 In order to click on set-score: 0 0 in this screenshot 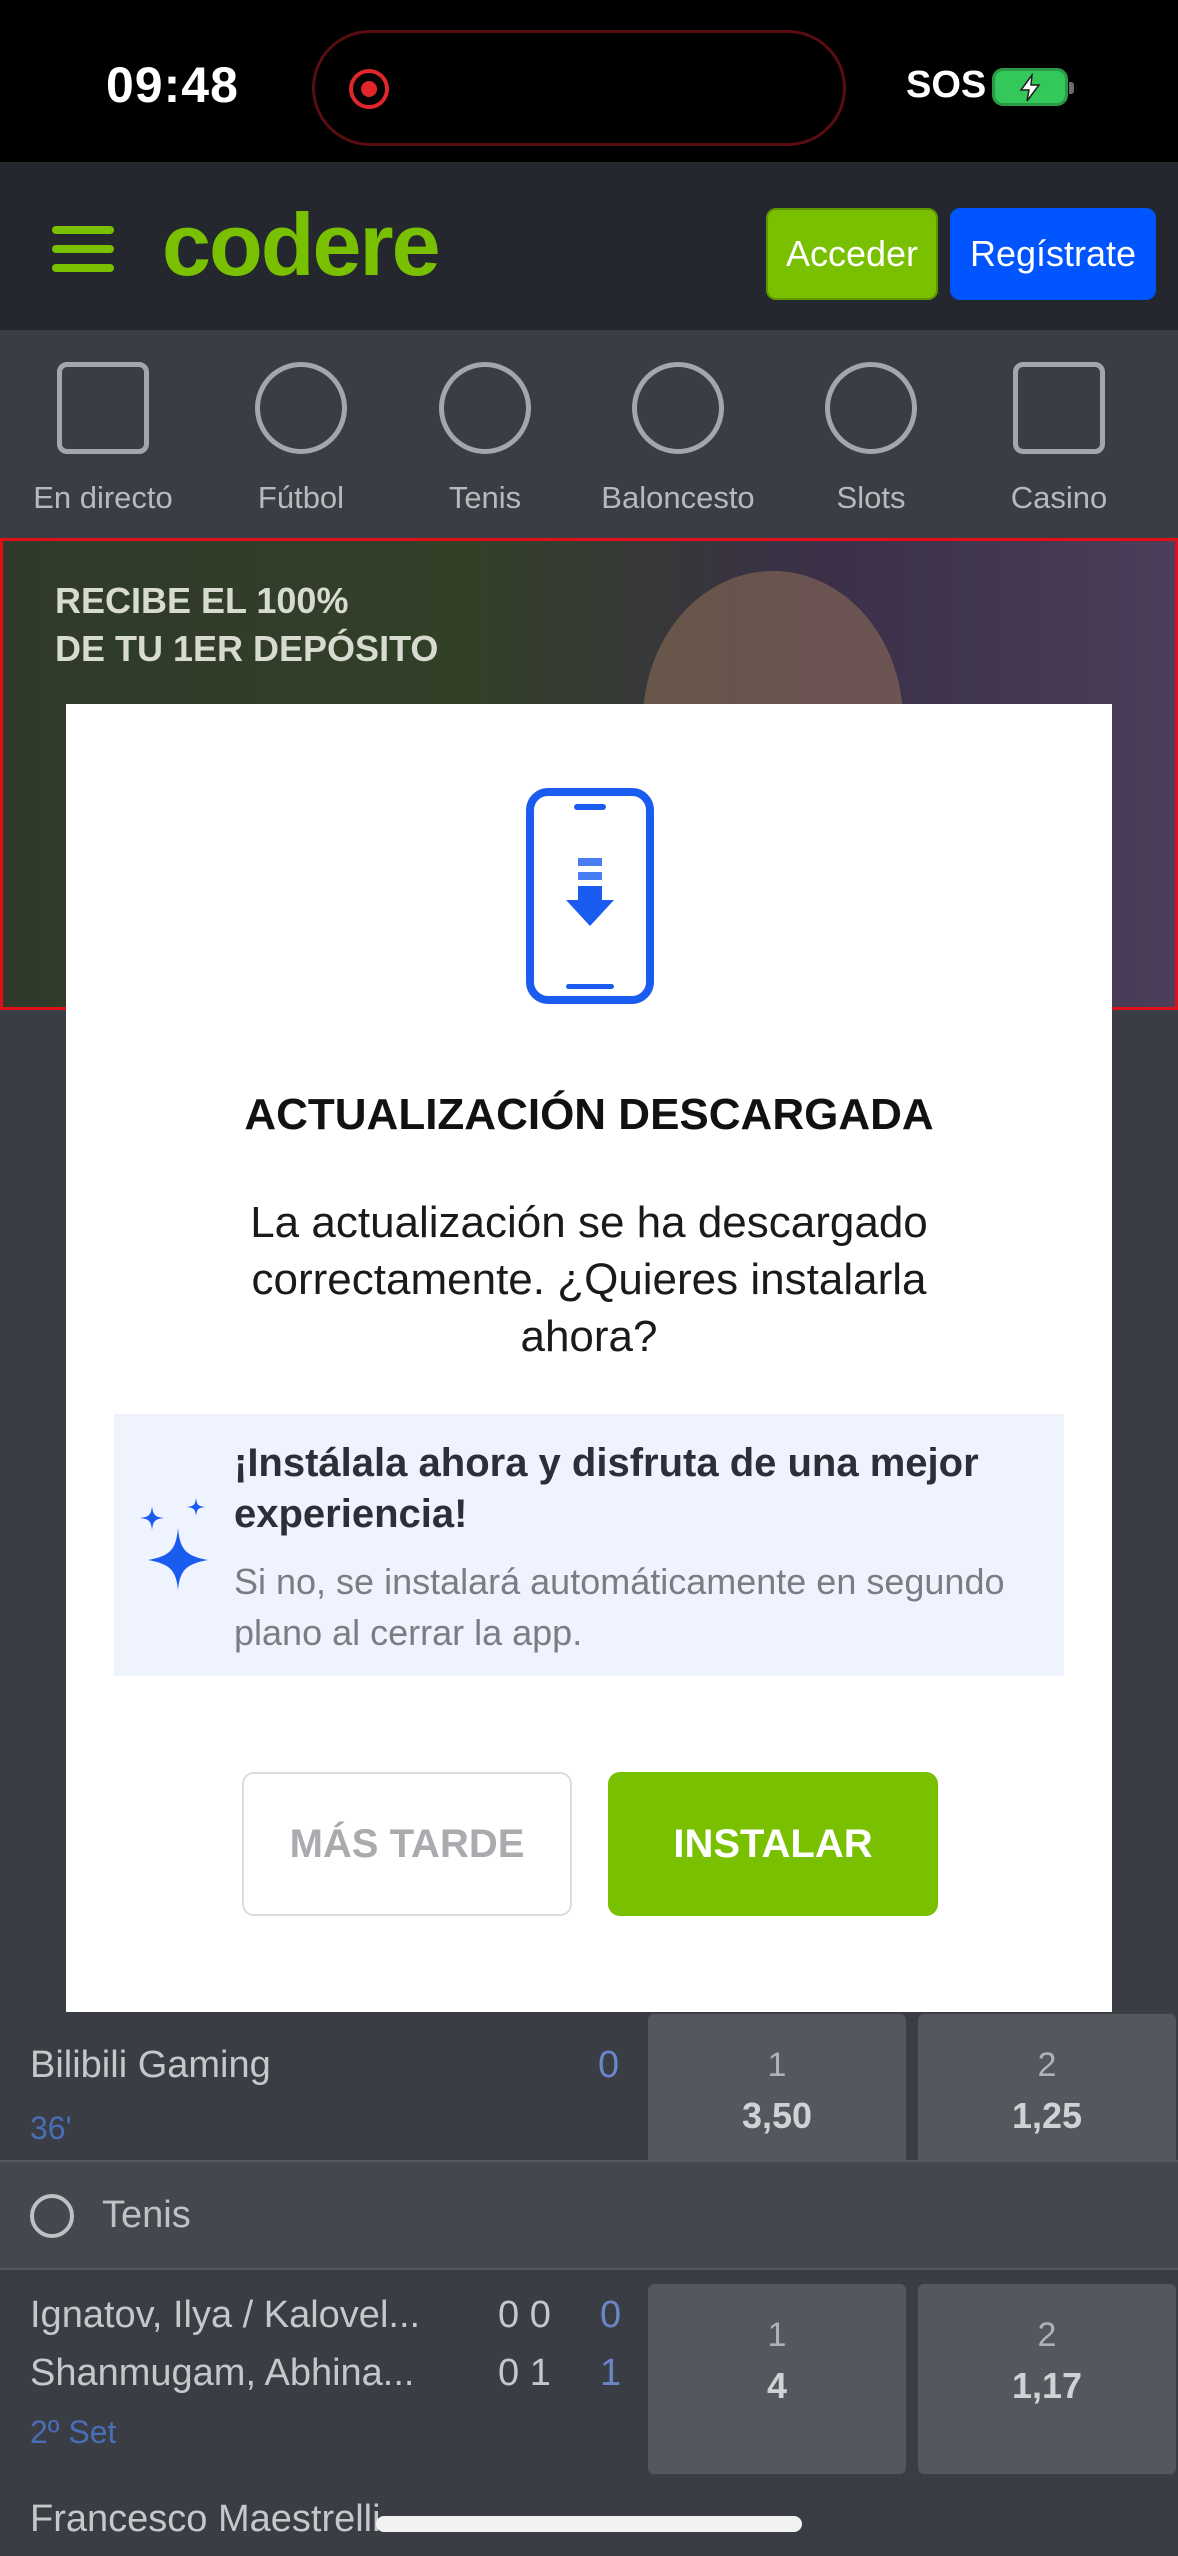, I will do `click(524, 2315)`.